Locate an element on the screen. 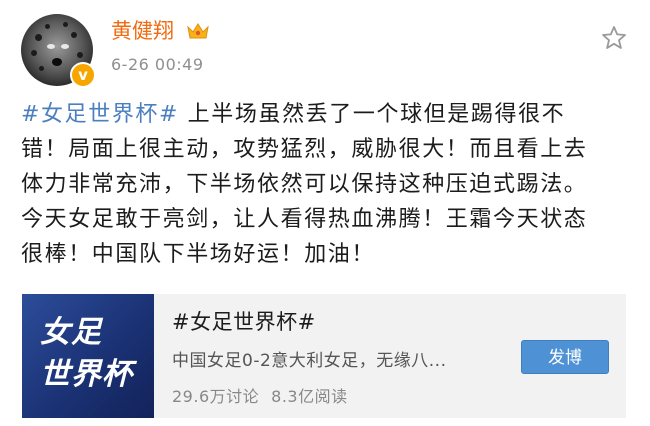  post-line: 体力非常充沛，下半场依然可以保持这种压迫式踢法。 is located at coordinates (304, 184).